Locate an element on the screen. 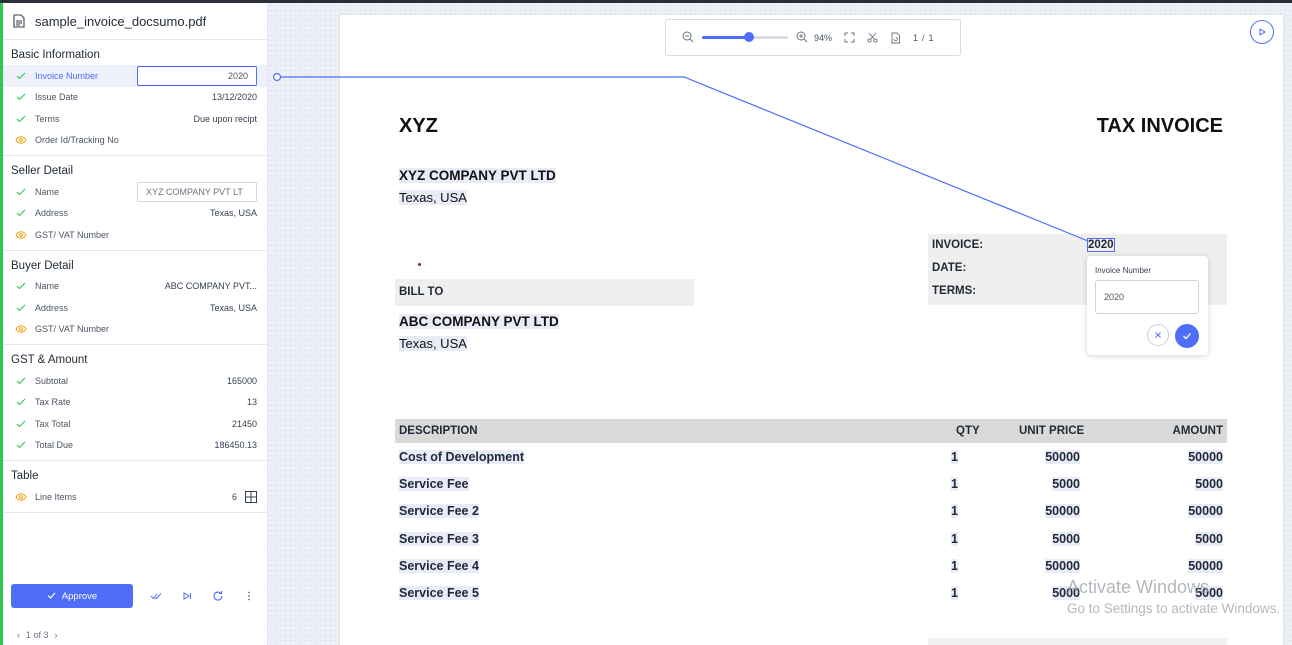 The image size is (1292, 645). table-header: DESCRIPTION QTY UNIT PRICE AMOUNT is located at coordinates (811, 431).